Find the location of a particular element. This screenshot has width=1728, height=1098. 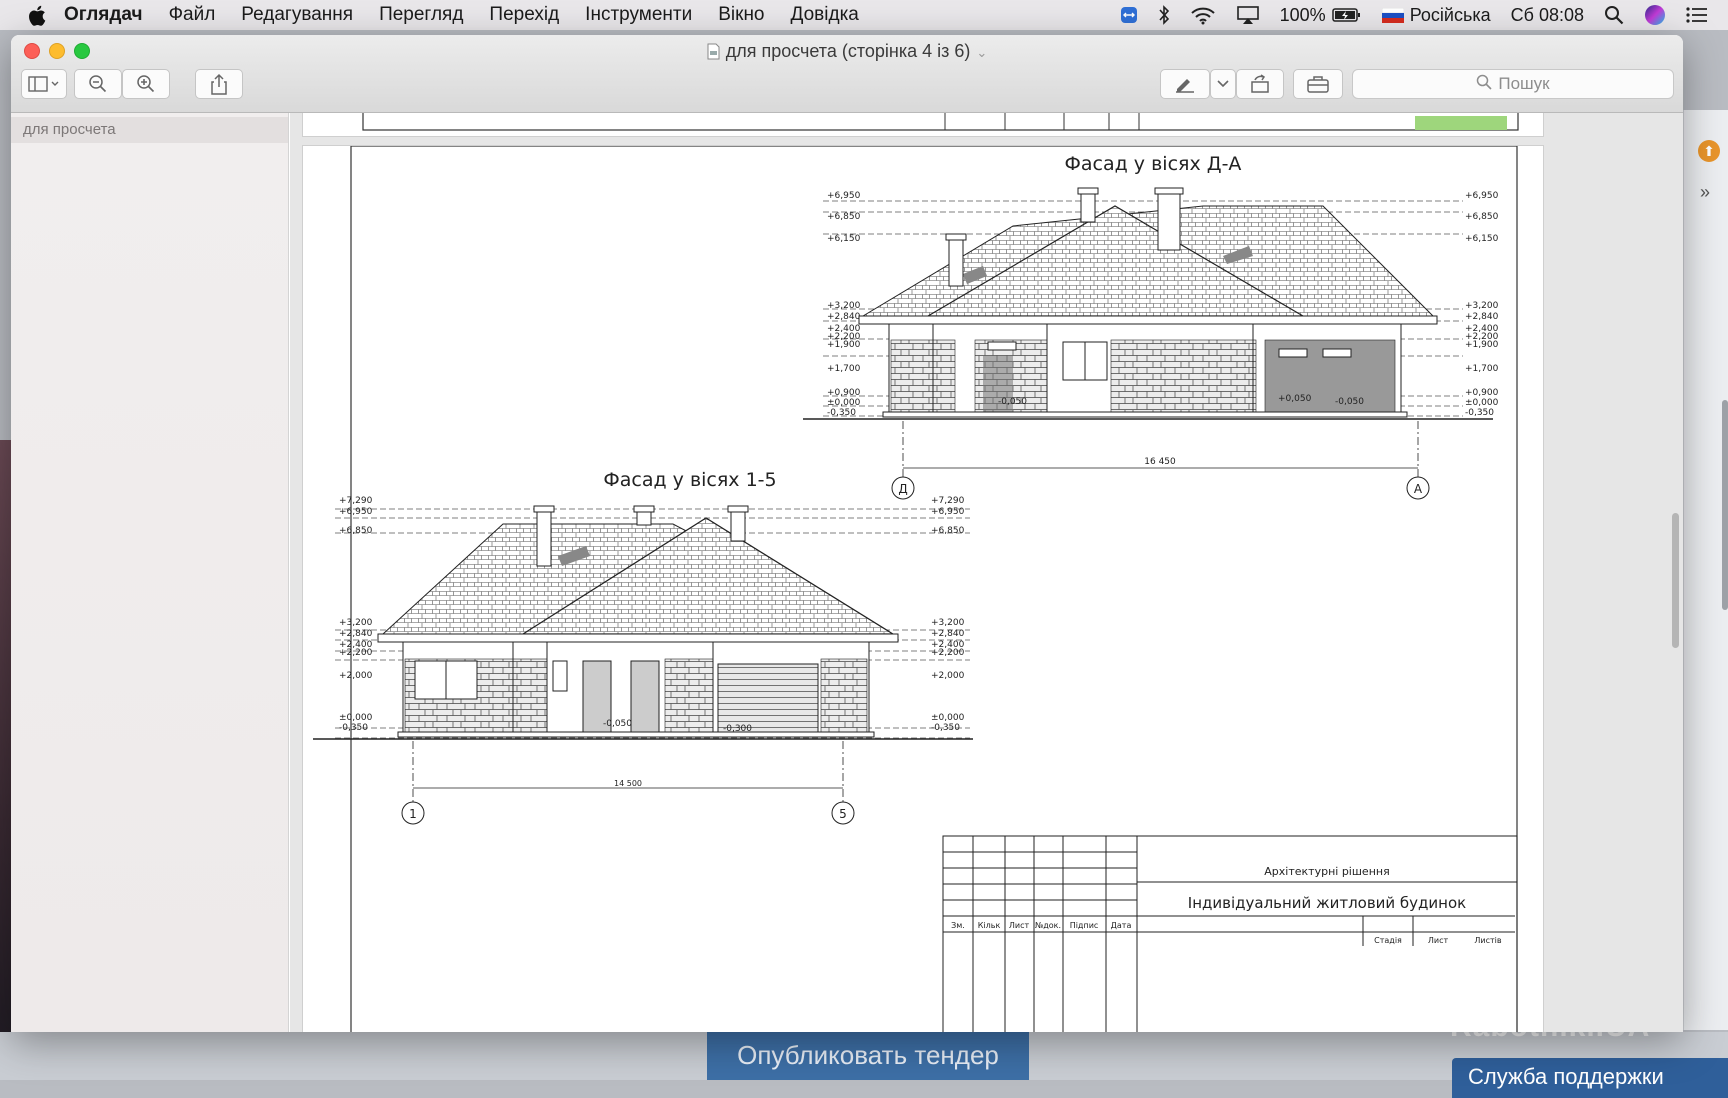

menu-tools: Інструменти is located at coordinates (638, 15).